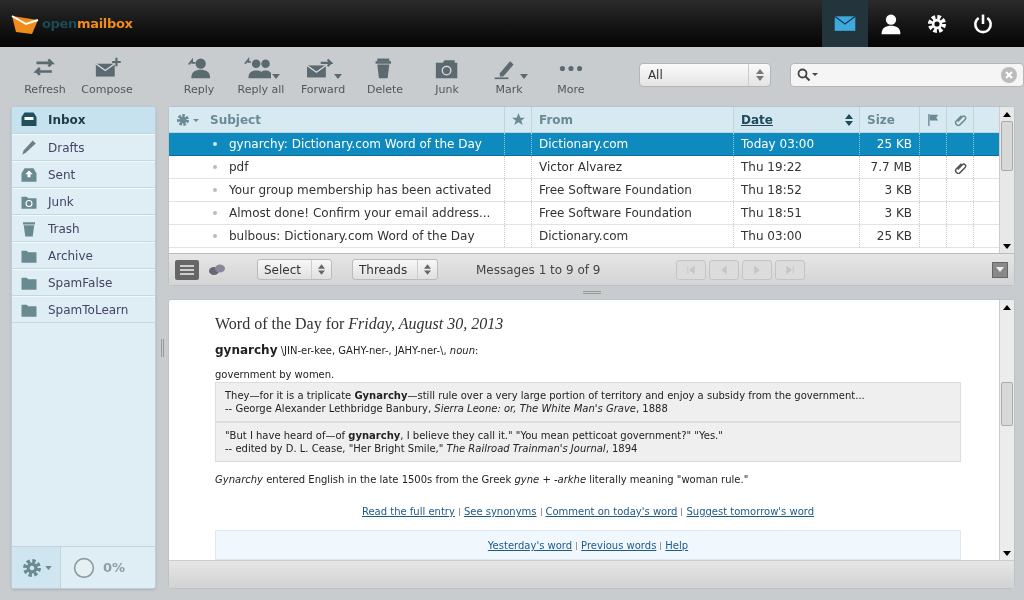  I want to click on star-icon, so click(518, 119).